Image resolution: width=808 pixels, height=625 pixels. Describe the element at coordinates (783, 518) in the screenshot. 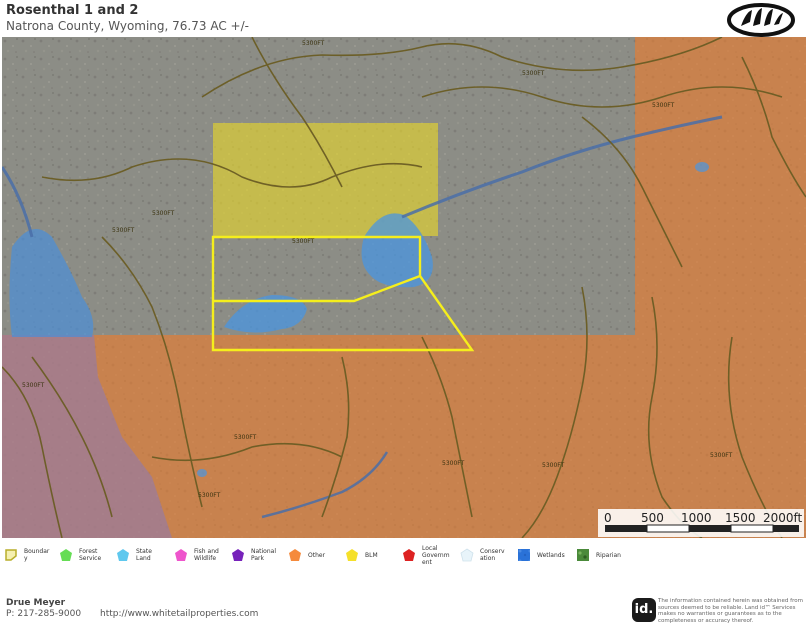

I see `scale-label: 2000ft` at that location.